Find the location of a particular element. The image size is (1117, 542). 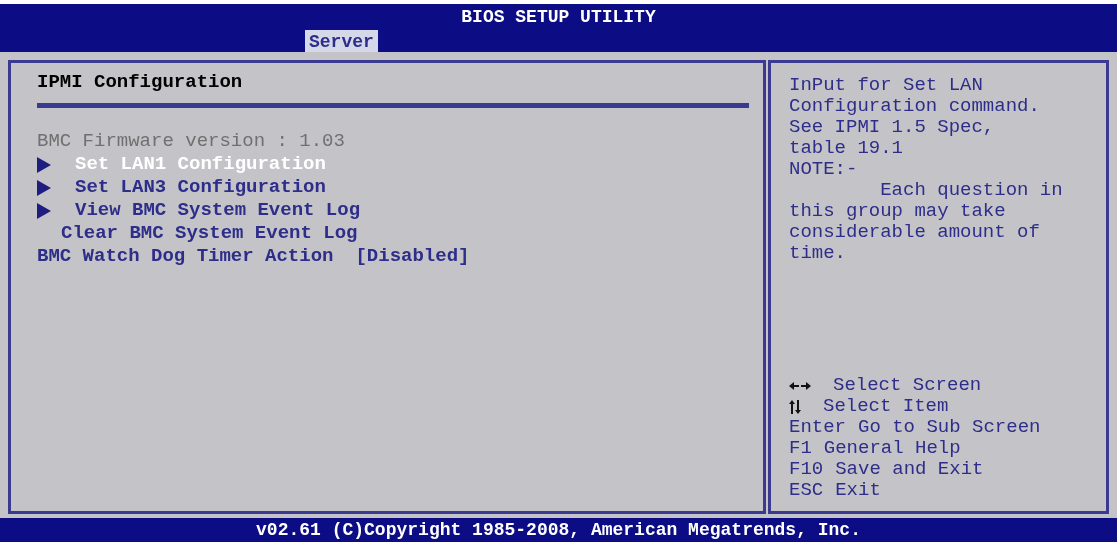

window-title: BIOS SETUP UTILITY is located at coordinates (558, 17).